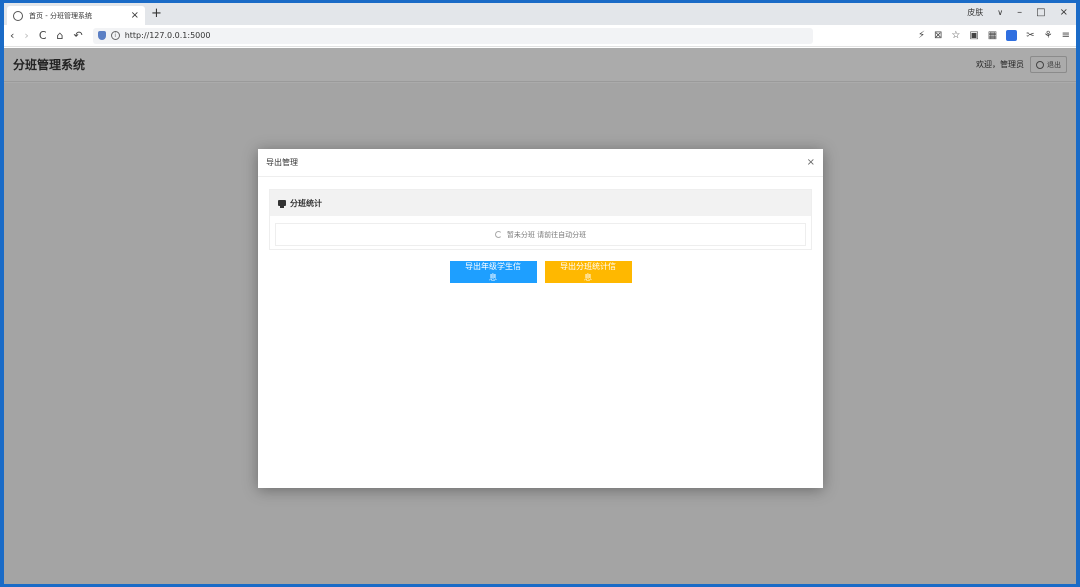  What do you see at coordinates (1012, 35) in the screenshot?
I see `extension-icon` at bounding box center [1012, 35].